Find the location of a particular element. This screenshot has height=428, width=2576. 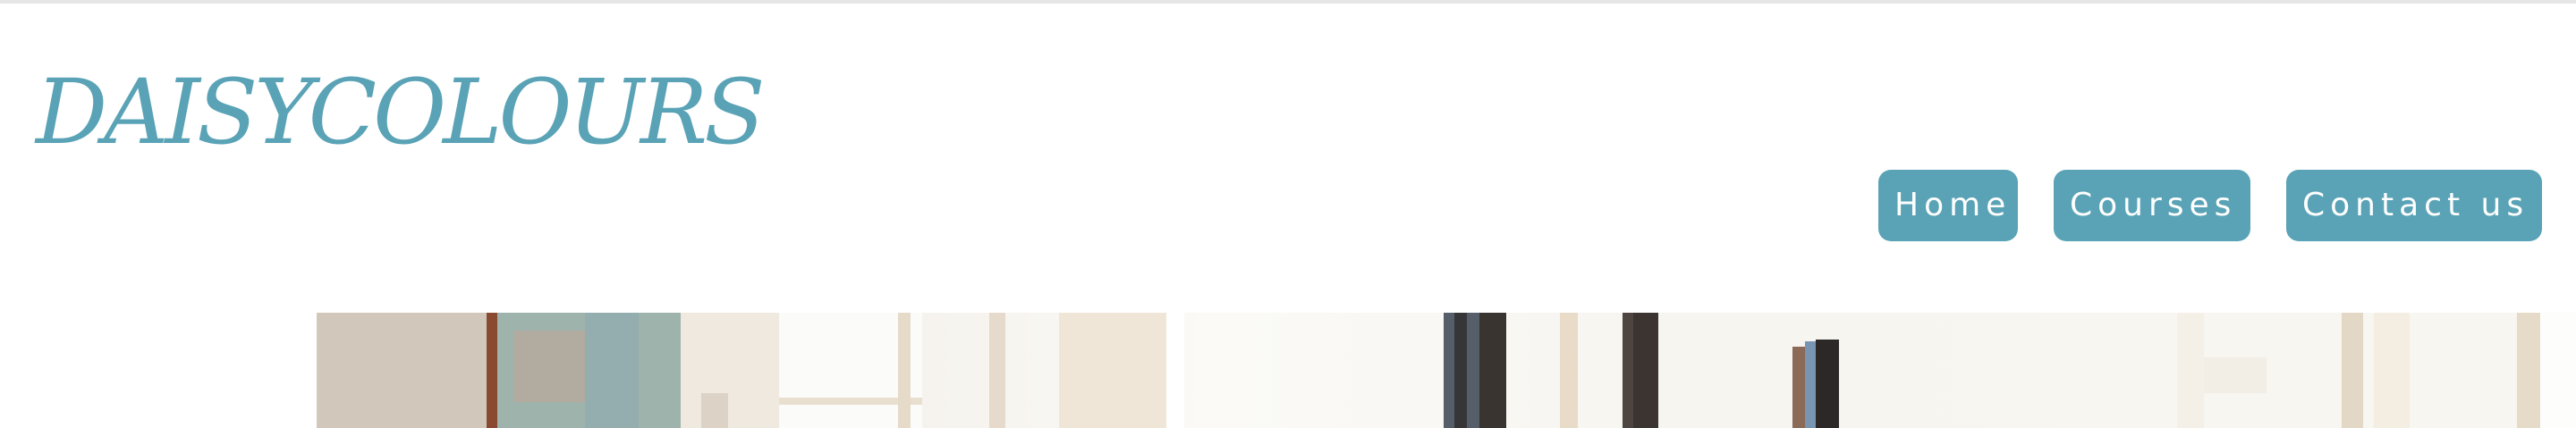

top-divider is located at coordinates (1288, 2).